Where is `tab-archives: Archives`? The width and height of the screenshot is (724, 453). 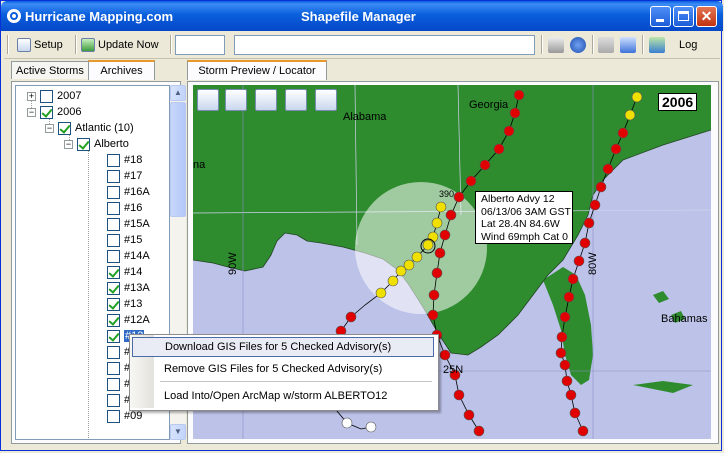
tab-archives: Archives is located at coordinates (121, 70).